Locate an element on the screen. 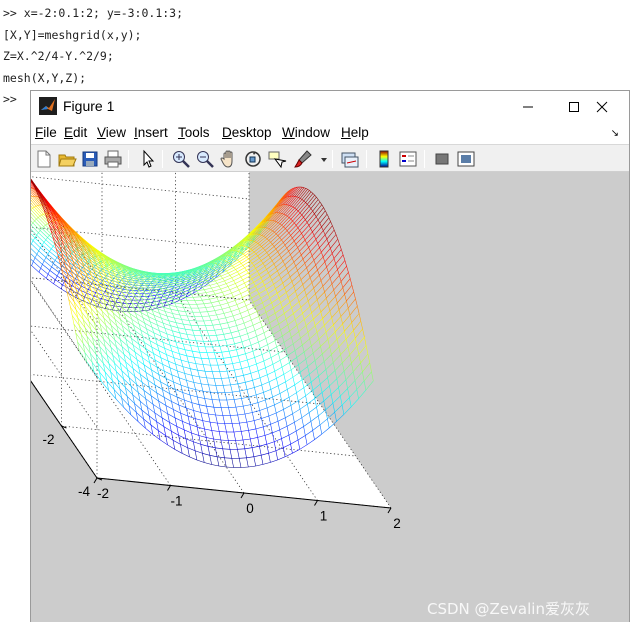 The width and height of the screenshot is (636, 628). command-line: [X,Y]=meshgrid(x,y); is located at coordinates (72, 34).